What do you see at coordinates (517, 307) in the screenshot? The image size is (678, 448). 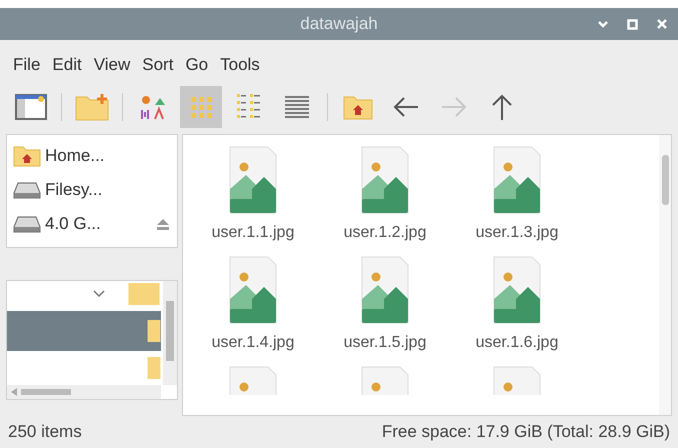 I see `image-file-tile: user.1.6.jpg` at bounding box center [517, 307].